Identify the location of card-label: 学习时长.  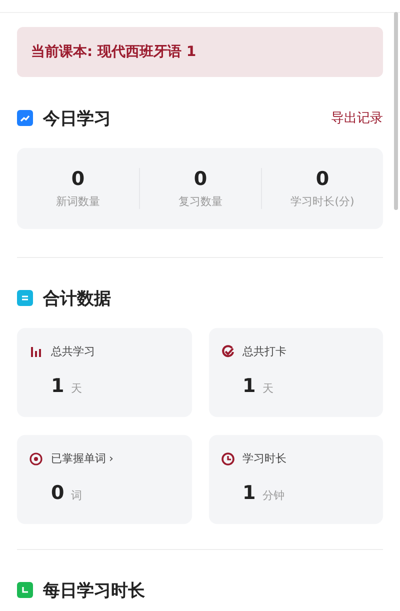
(264, 458).